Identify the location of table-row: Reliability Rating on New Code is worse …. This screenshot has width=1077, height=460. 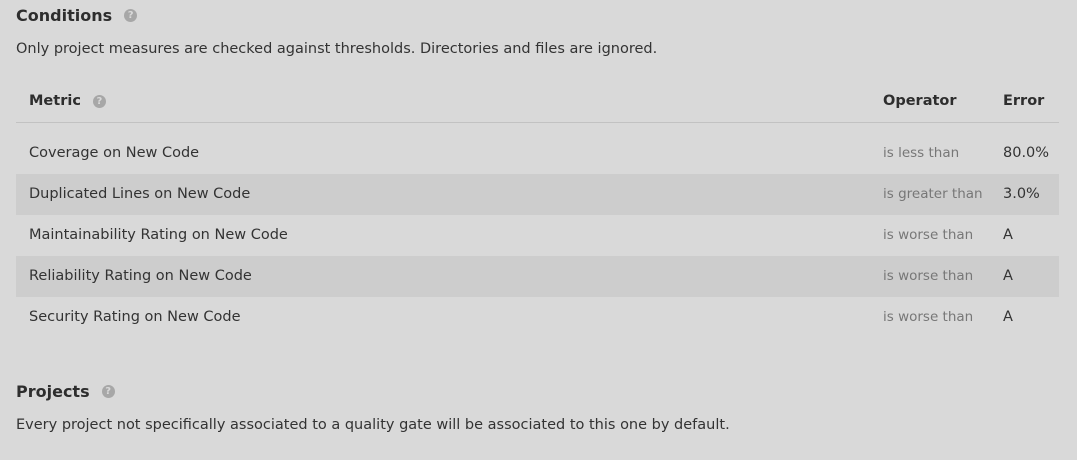
(537, 276).